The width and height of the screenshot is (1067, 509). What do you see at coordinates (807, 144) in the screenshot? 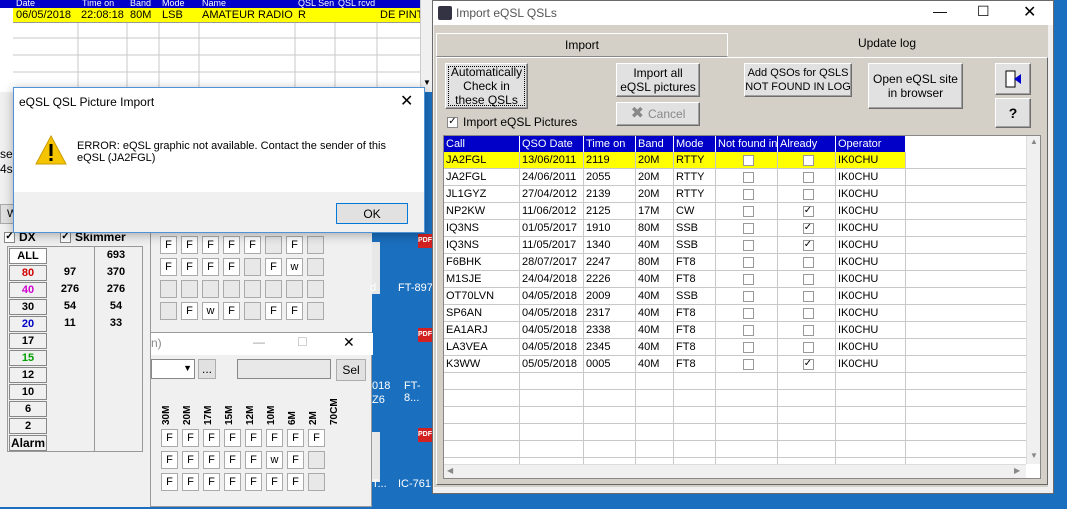
I see `column-header-al: Already` at bounding box center [807, 144].